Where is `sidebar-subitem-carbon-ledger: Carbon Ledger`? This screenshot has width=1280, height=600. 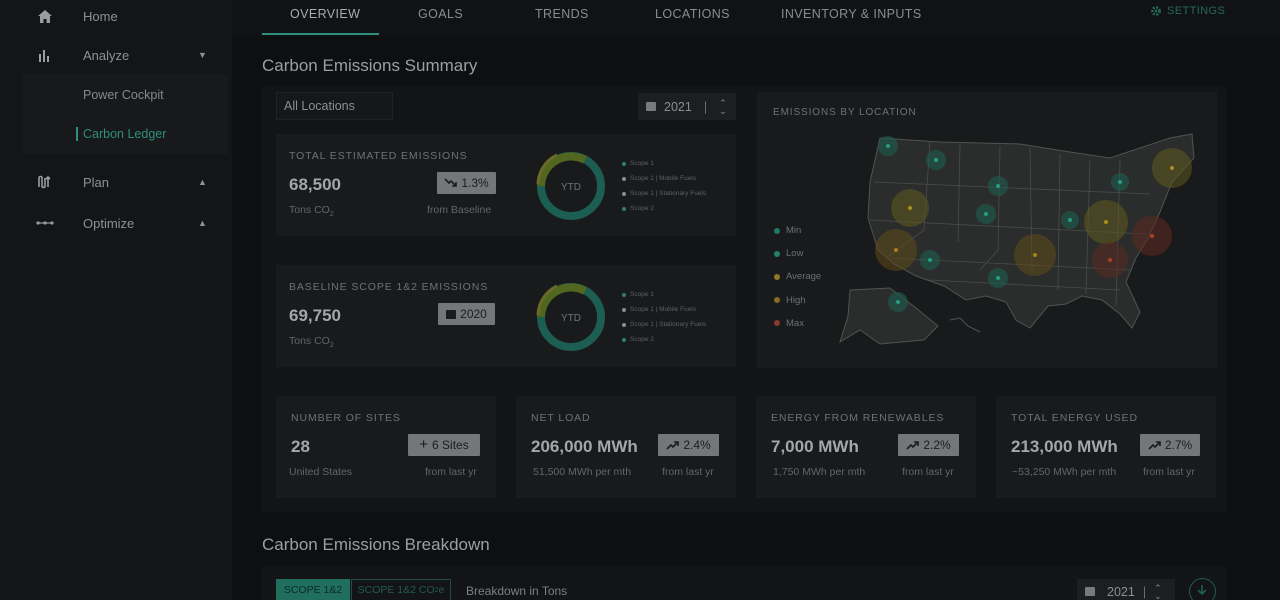
sidebar-subitem-carbon-ledger: Carbon Ledger is located at coordinates (124, 134).